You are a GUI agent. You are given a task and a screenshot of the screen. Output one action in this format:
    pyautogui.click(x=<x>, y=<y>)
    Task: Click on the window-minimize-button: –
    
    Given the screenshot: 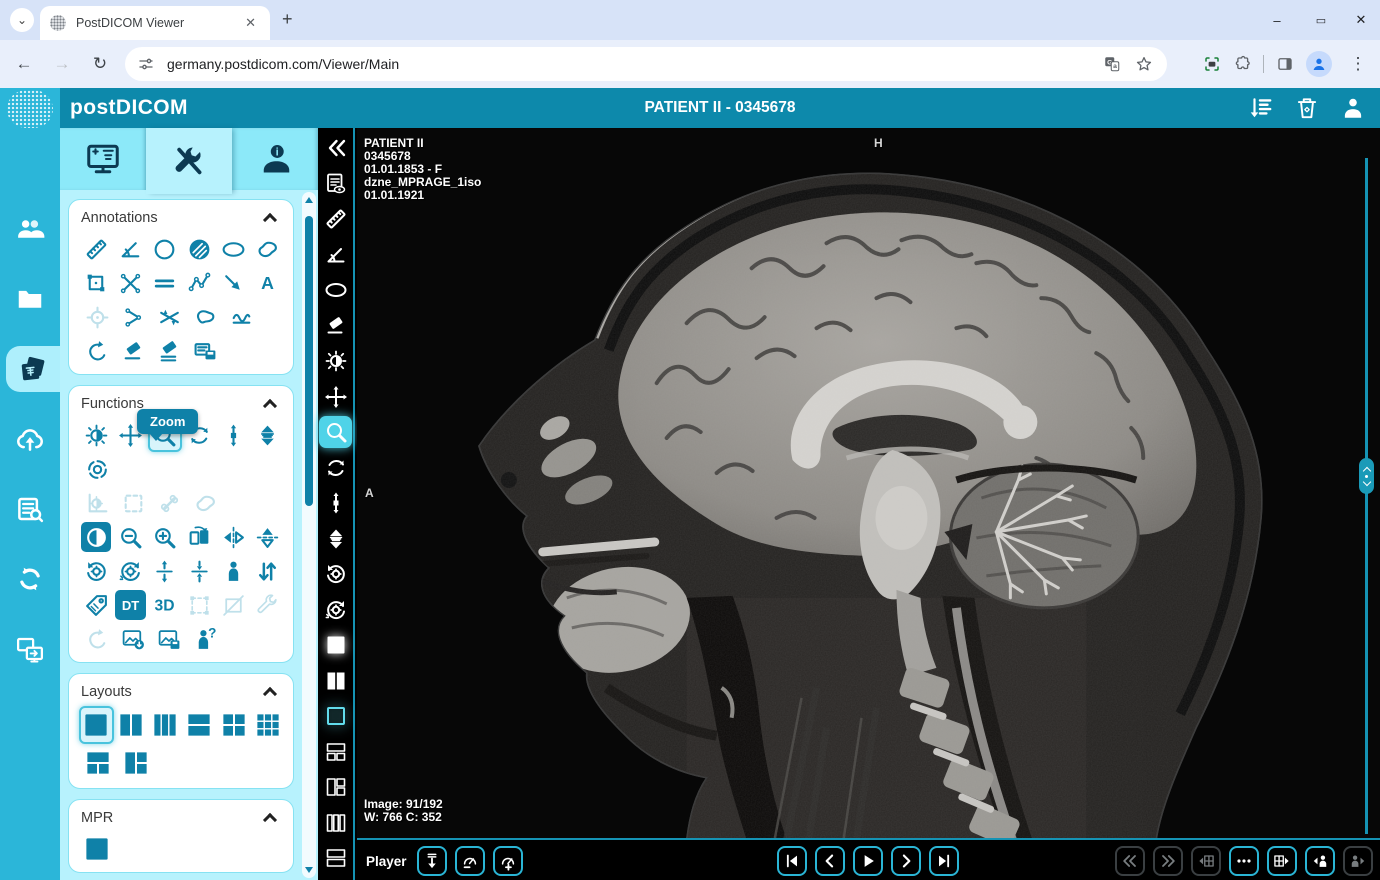 What is the action you would take?
    pyautogui.click(x=1277, y=20)
    